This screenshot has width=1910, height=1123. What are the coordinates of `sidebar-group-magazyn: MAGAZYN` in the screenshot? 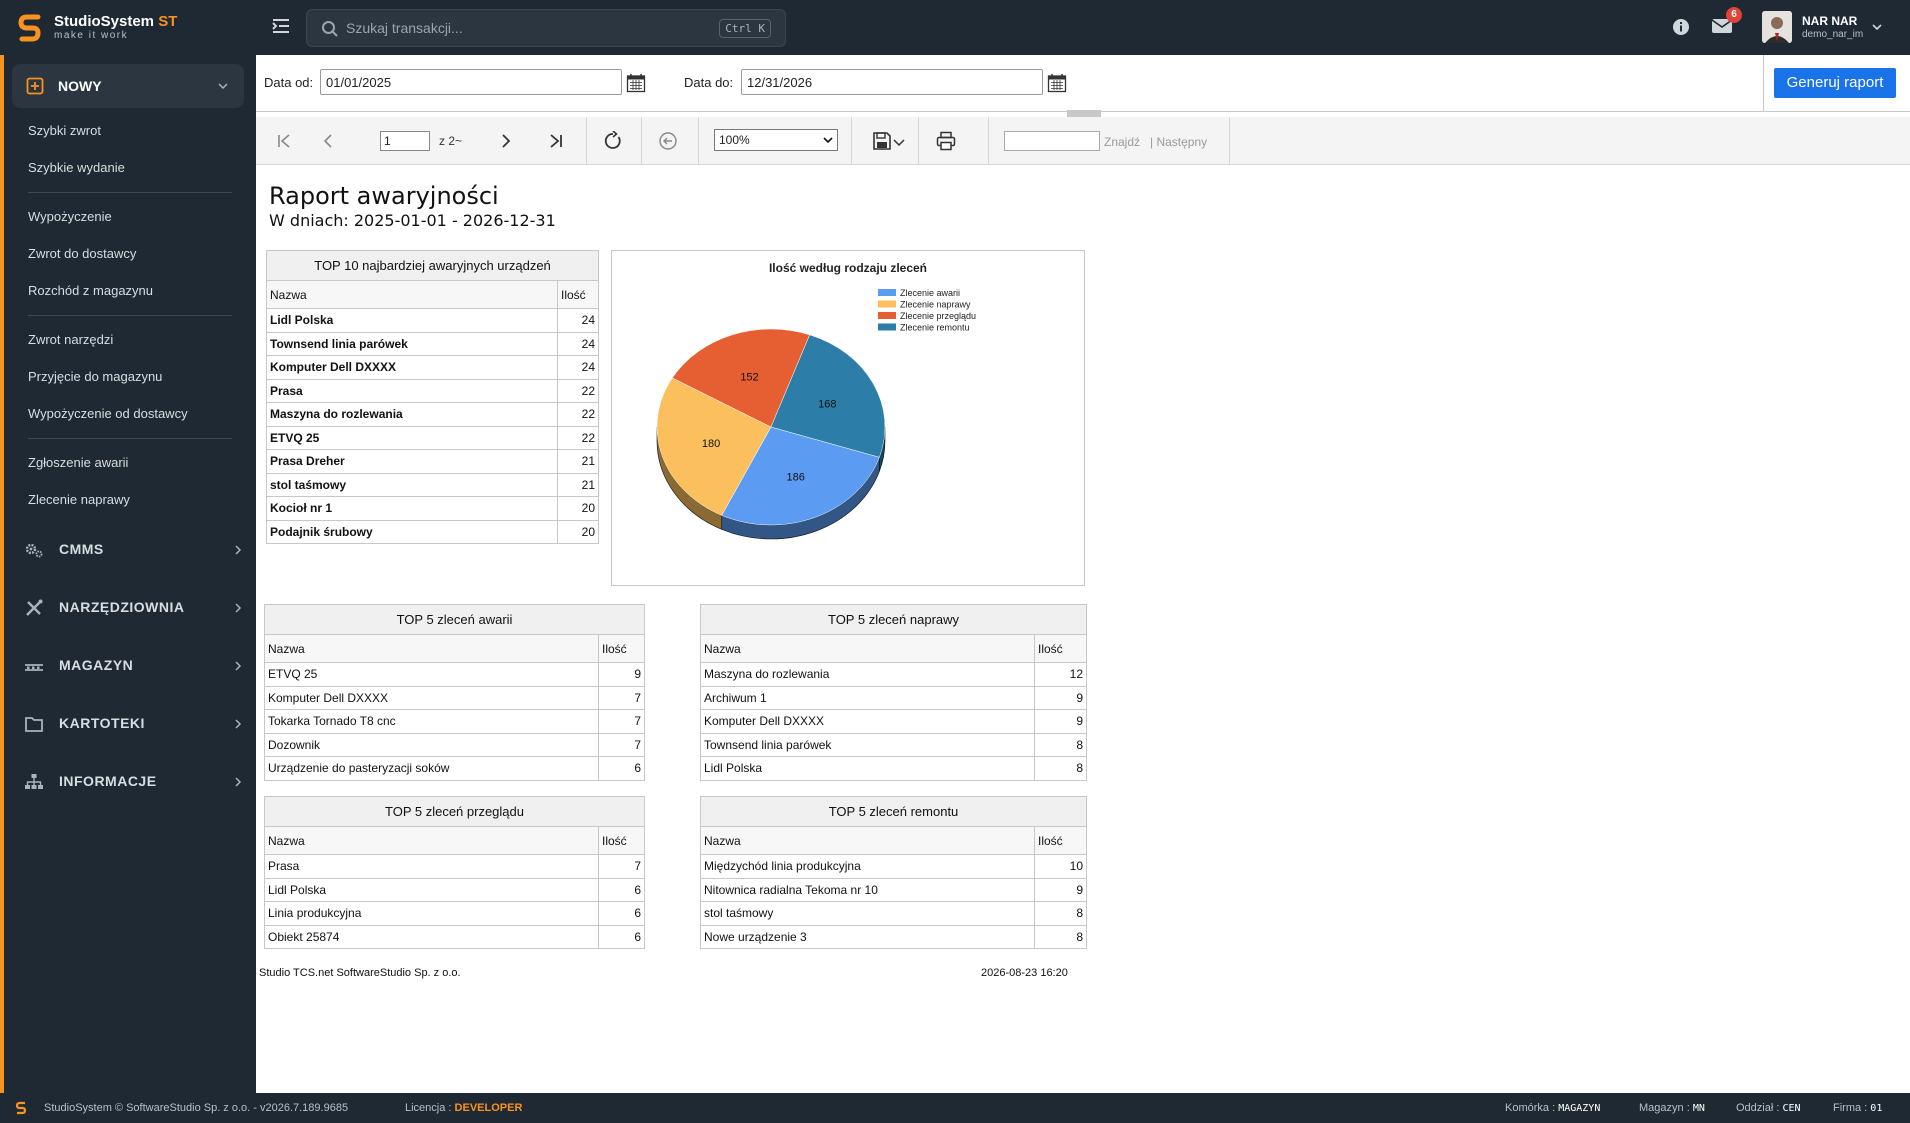 It's located at (134, 666).